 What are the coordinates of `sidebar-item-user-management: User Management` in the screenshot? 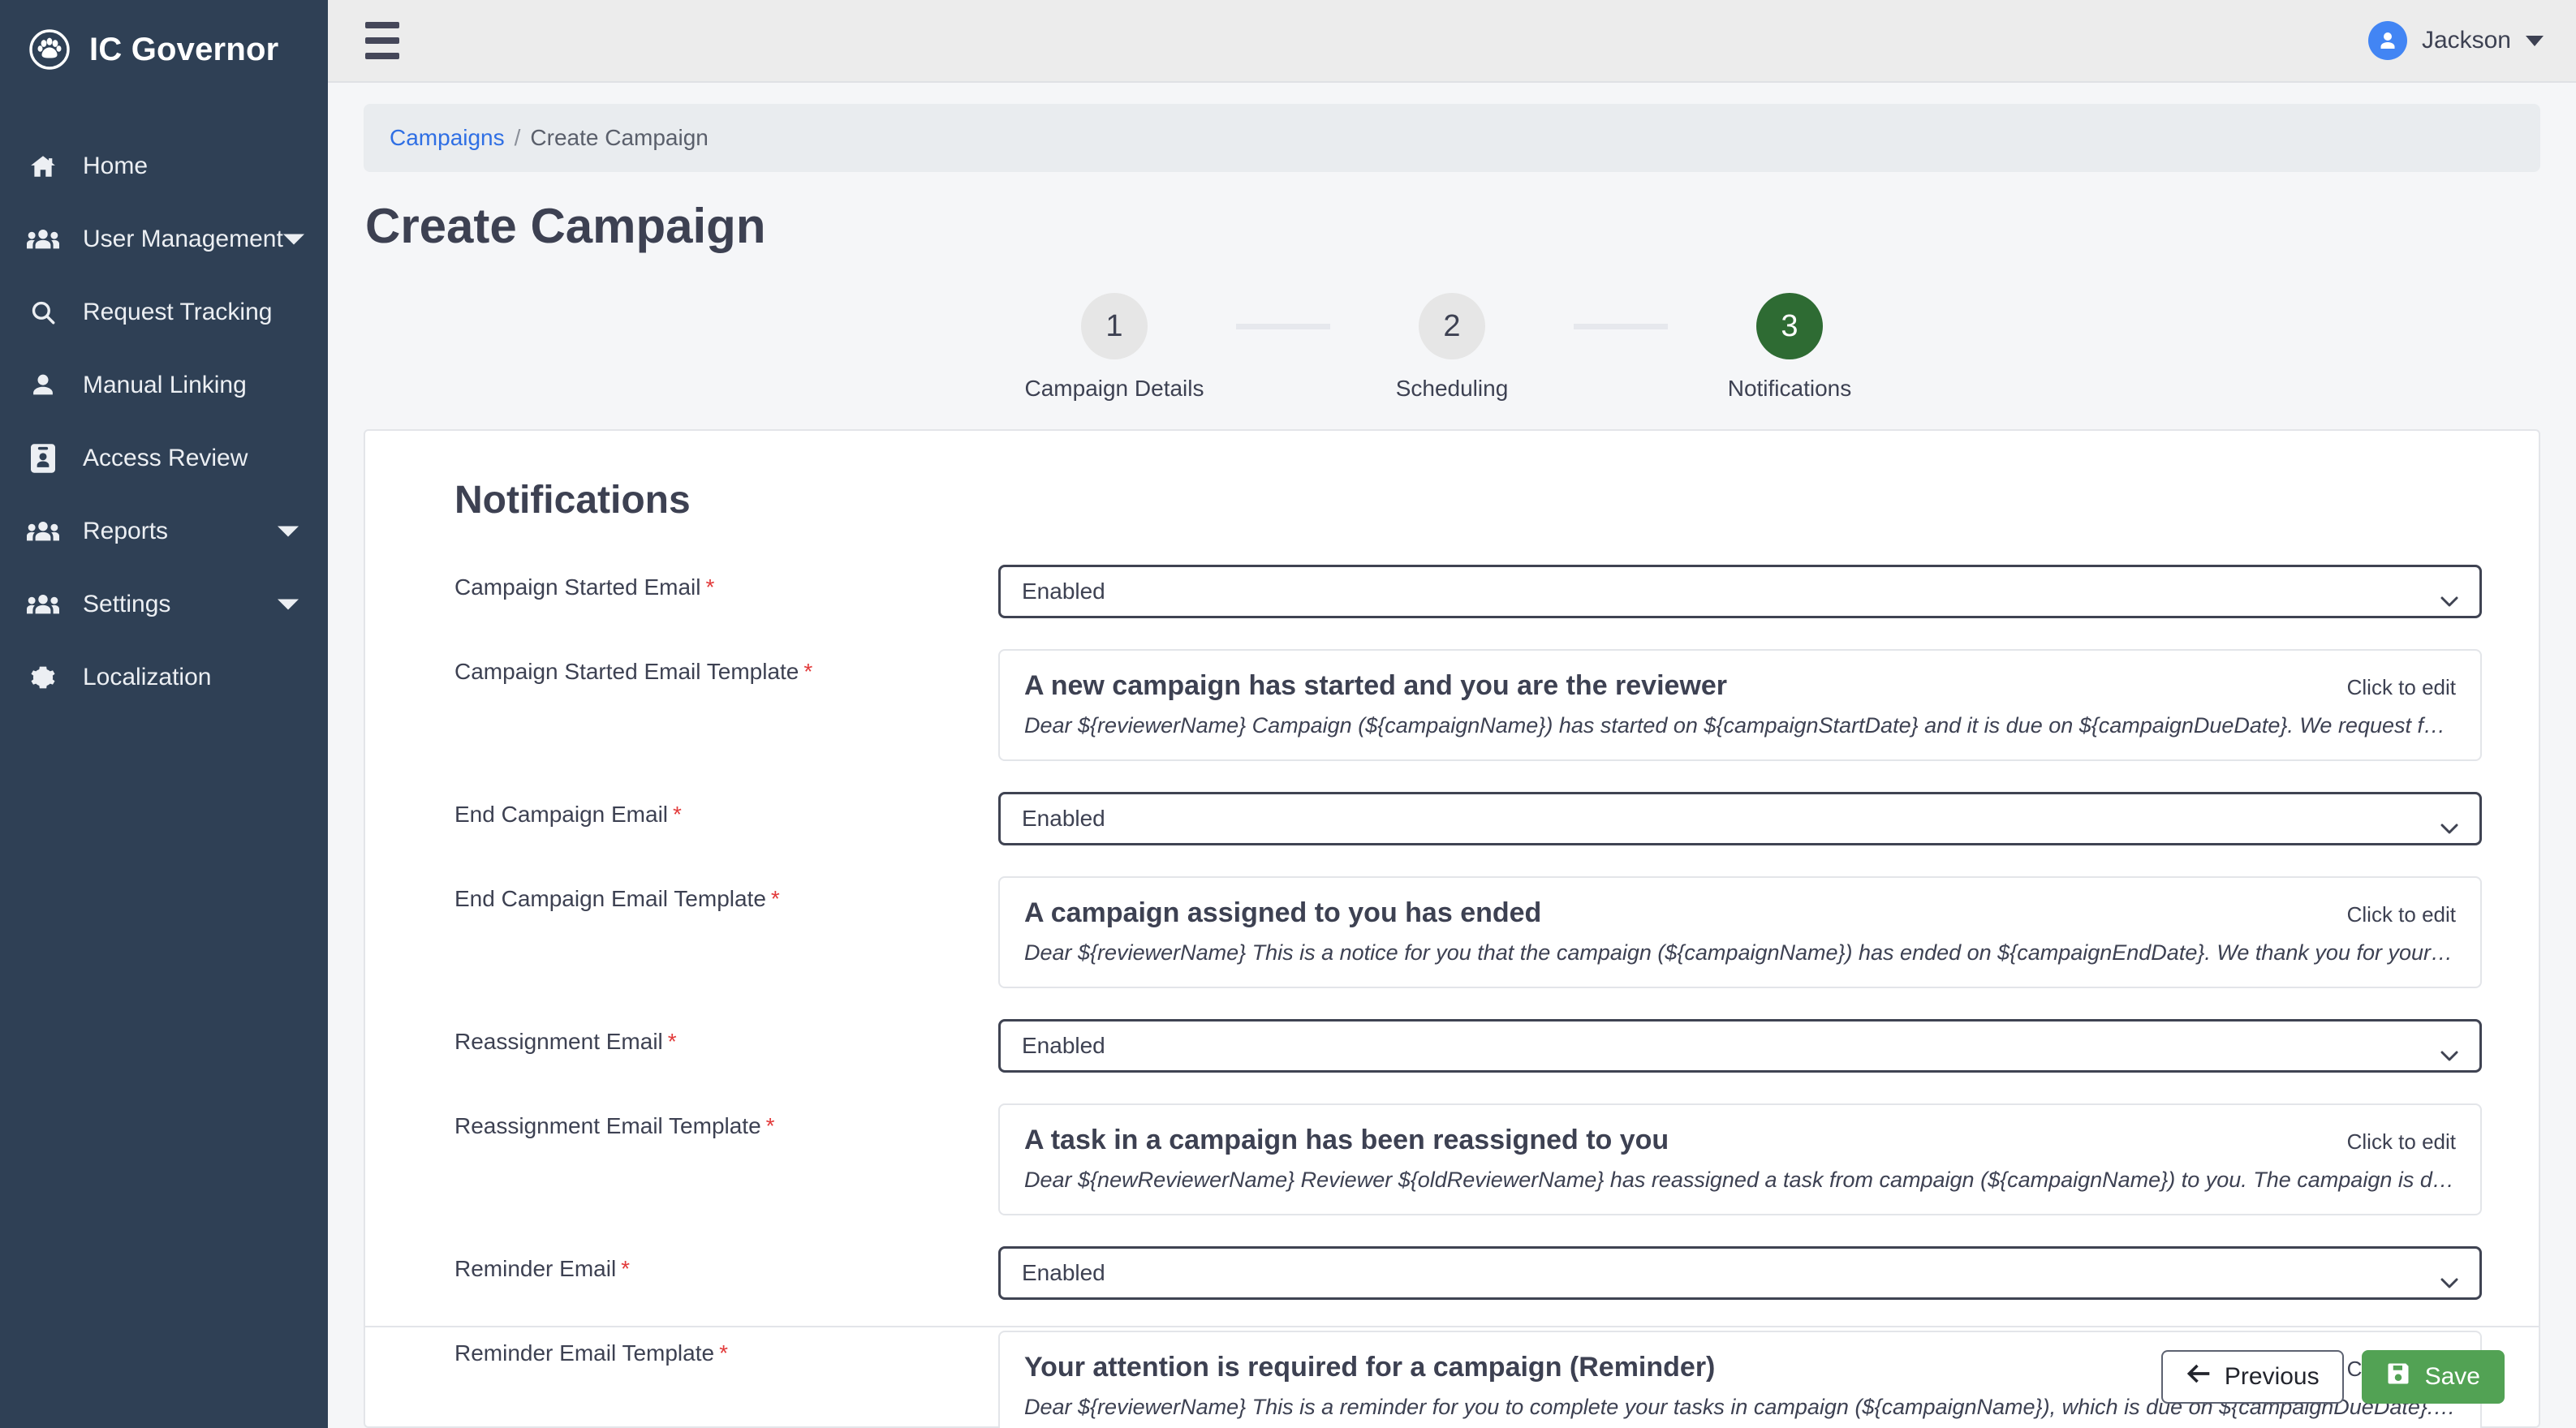 It's located at (164, 239).